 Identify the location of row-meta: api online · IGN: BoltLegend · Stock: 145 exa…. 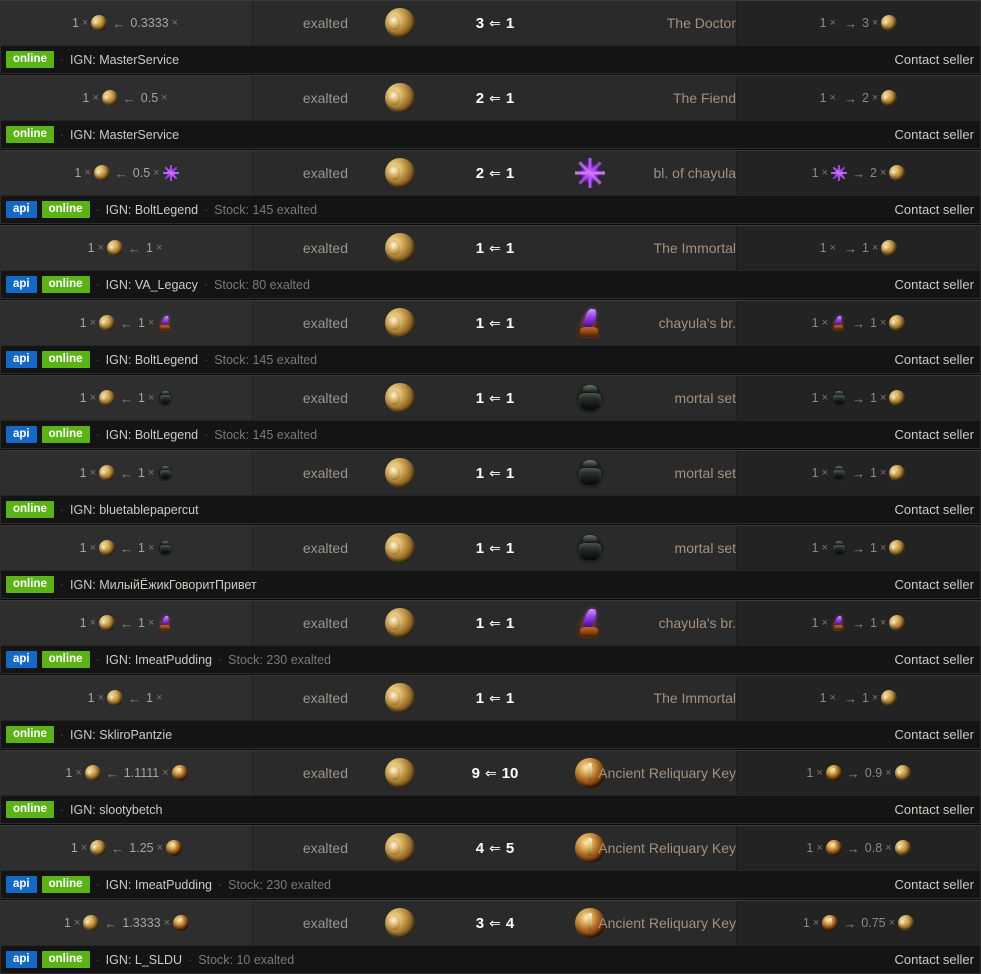
(490, 359).